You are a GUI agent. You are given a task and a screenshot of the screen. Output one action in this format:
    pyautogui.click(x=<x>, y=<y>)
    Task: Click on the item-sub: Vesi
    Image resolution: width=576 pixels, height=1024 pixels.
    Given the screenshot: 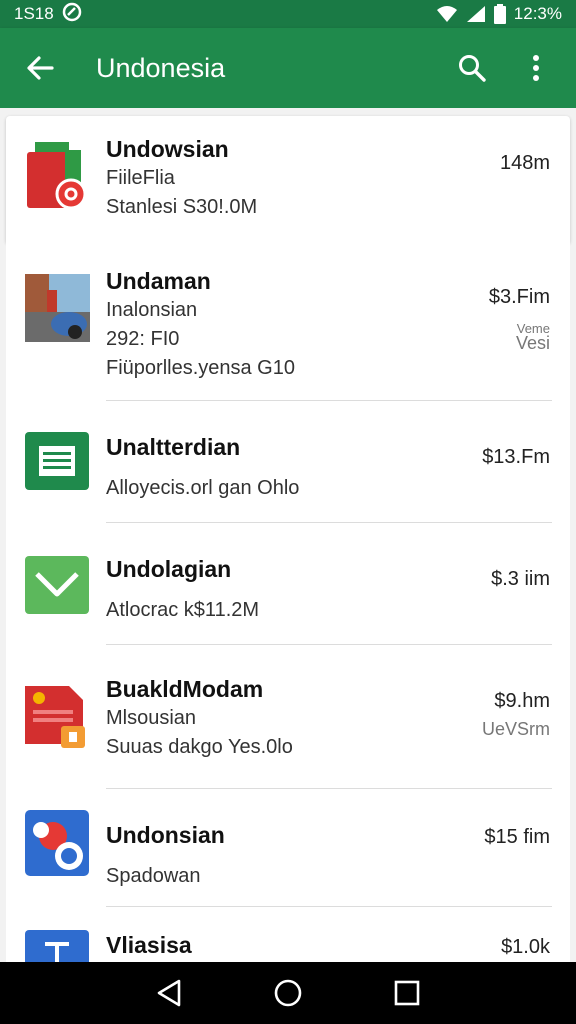 What is the action you would take?
    pyautogui.click(x=532, y=343)
    